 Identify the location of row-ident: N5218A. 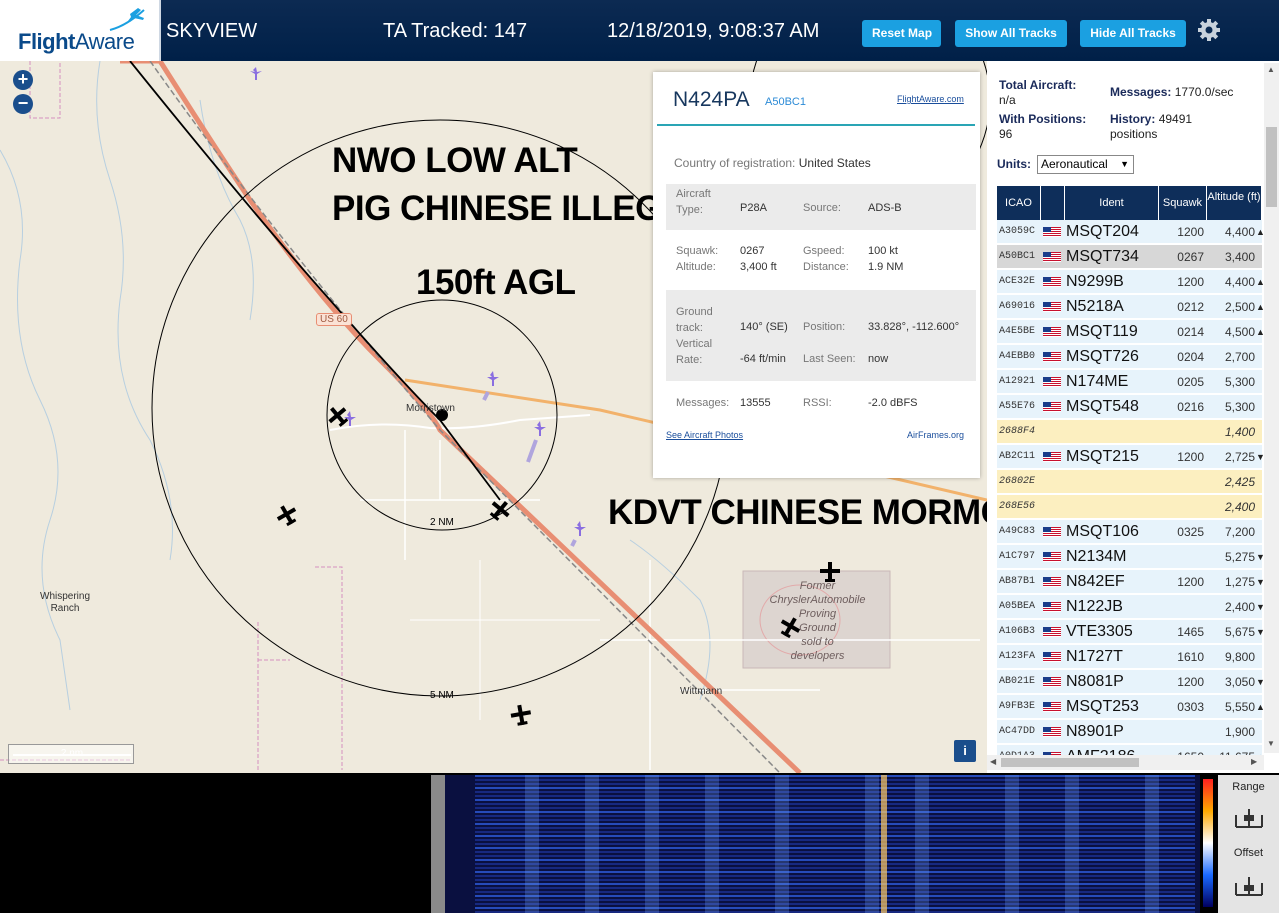
(1095, 306).